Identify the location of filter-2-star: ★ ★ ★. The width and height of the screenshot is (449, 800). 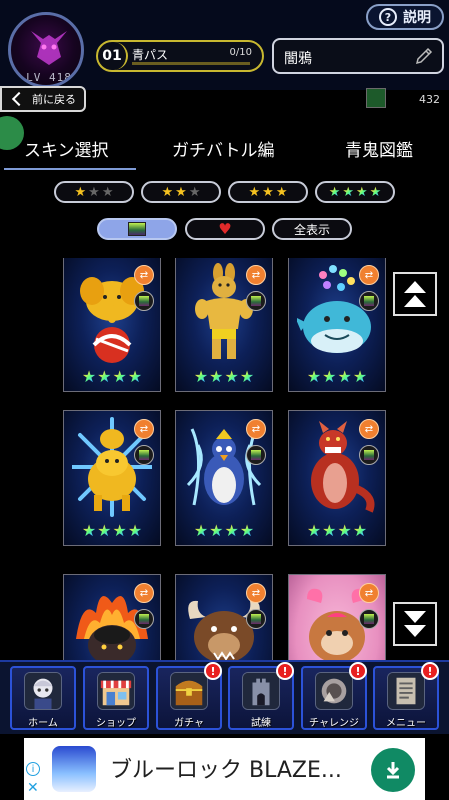
(181, 192).